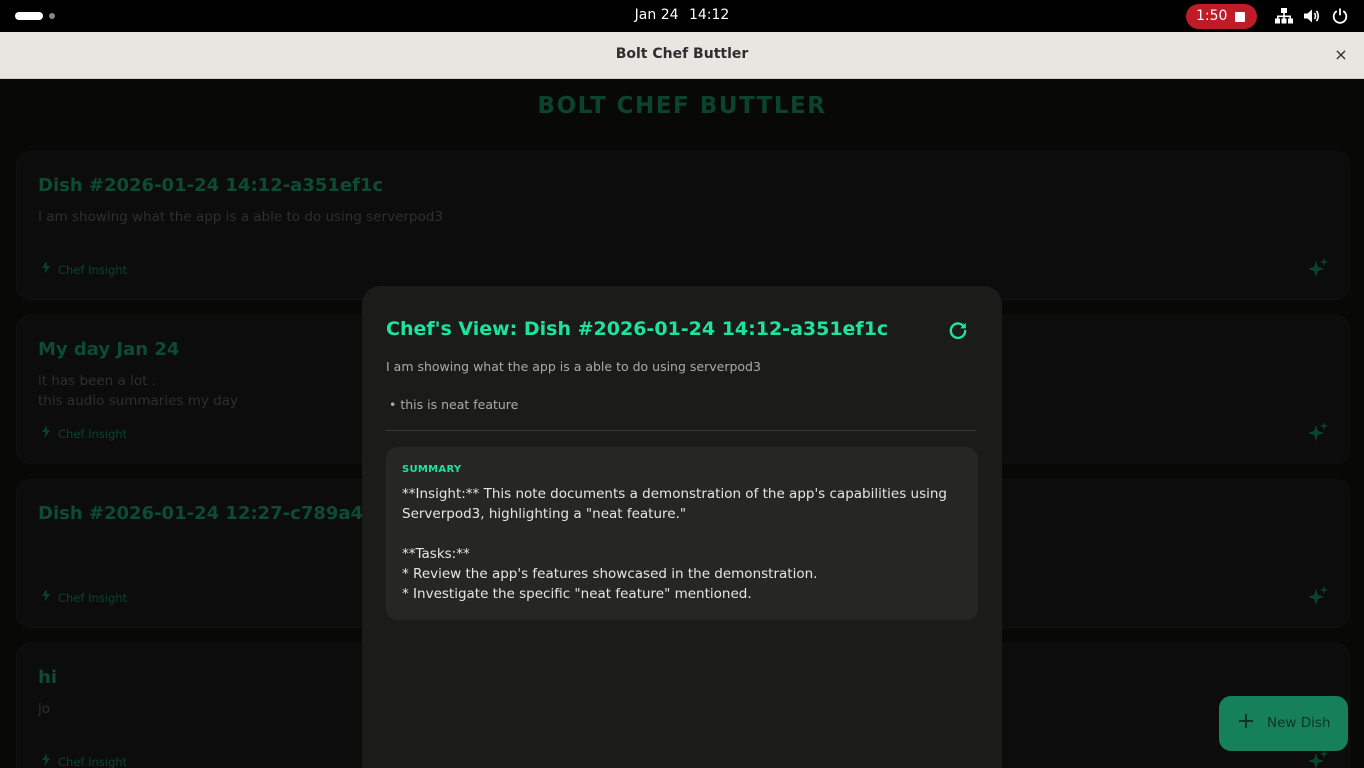 The height and width of the screenshot is (768, 1364). I want to click on volume-icon, so click(1312, 16).